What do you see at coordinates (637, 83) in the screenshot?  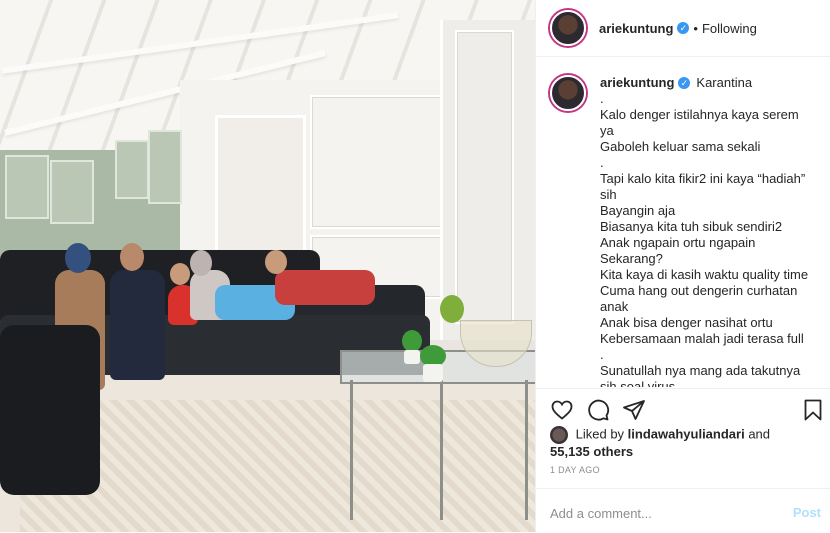 I see `caption-username: ariekuntung` at bounding box center [637, 83].